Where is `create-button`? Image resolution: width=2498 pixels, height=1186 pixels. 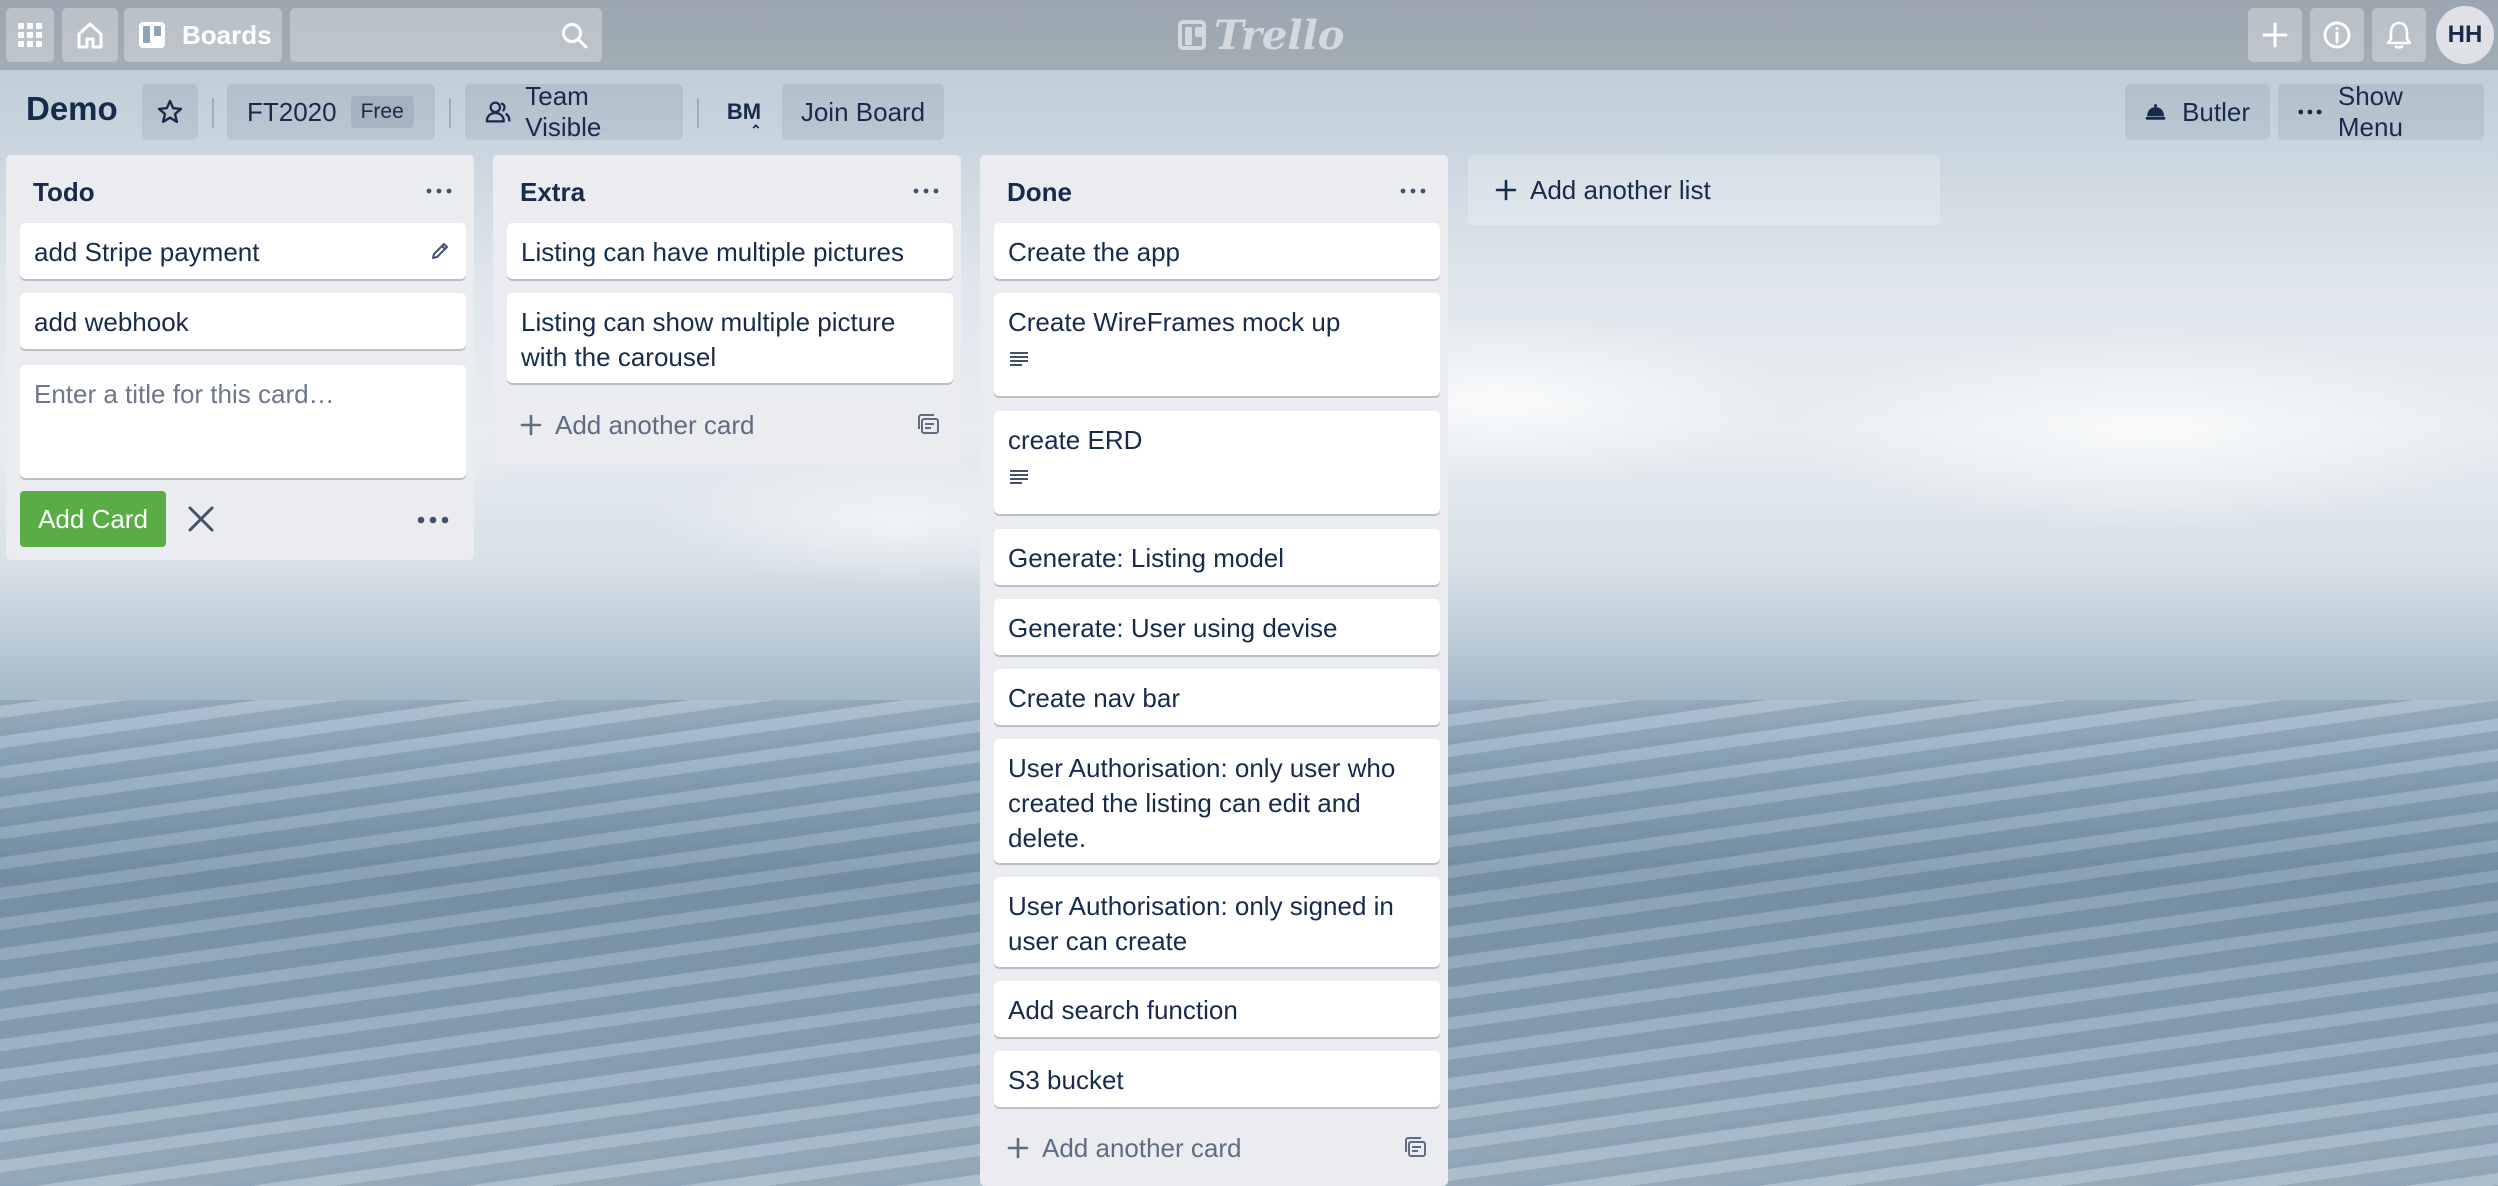 create-button is located at coordinates (2275, 35).